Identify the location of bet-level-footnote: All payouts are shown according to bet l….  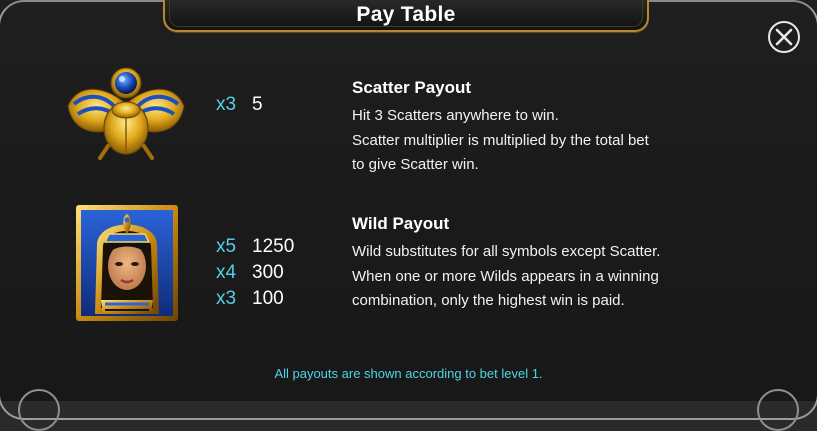
(408, 373).